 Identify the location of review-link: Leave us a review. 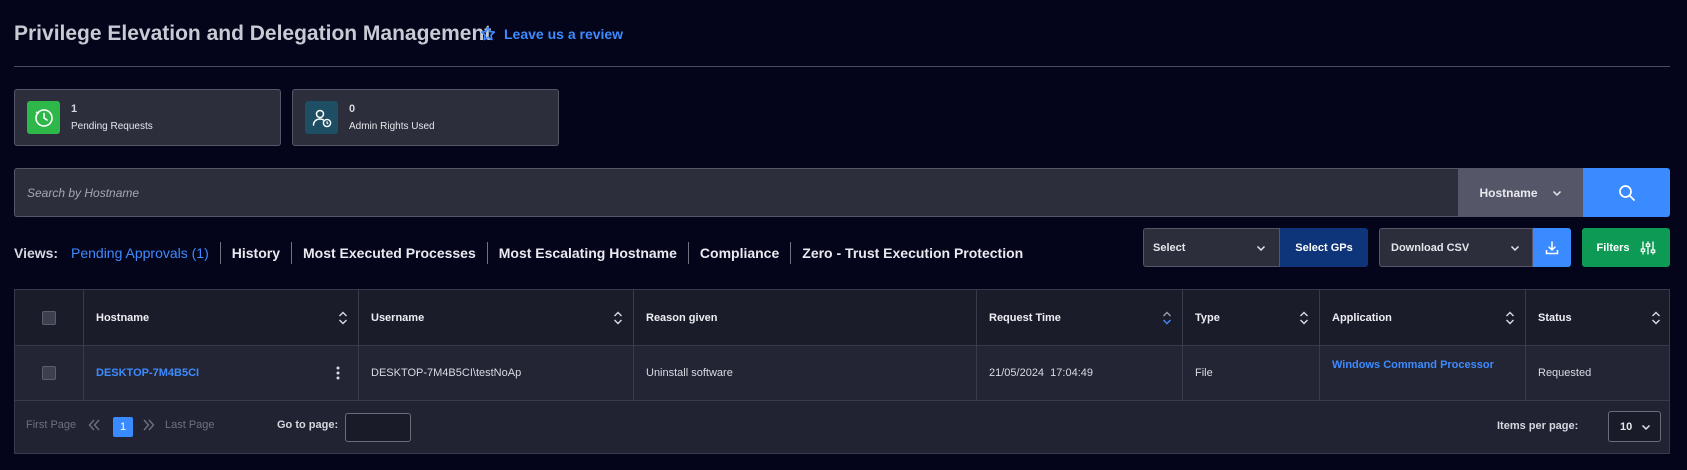
(551, 34).